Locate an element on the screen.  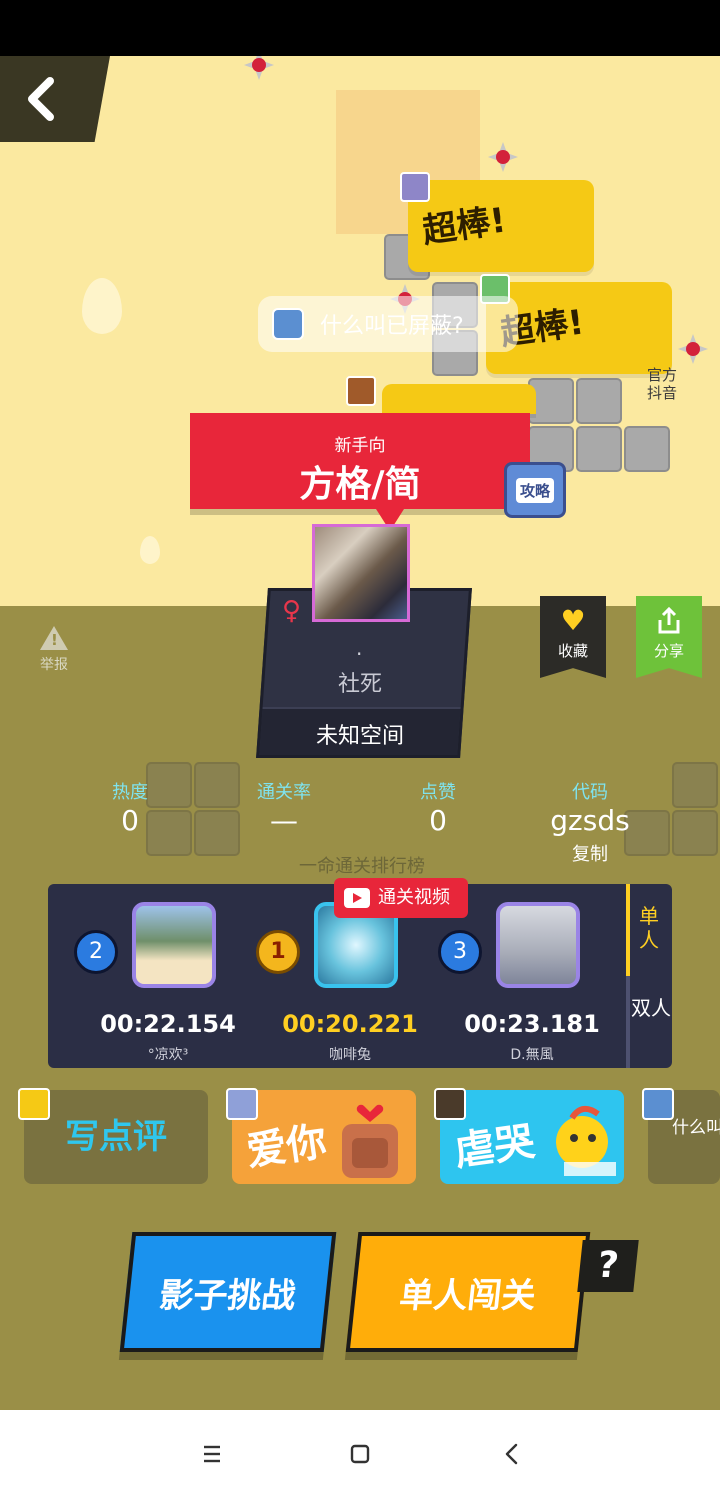
rank-player-name: D.無風 is located at coordinates (532, 1055).